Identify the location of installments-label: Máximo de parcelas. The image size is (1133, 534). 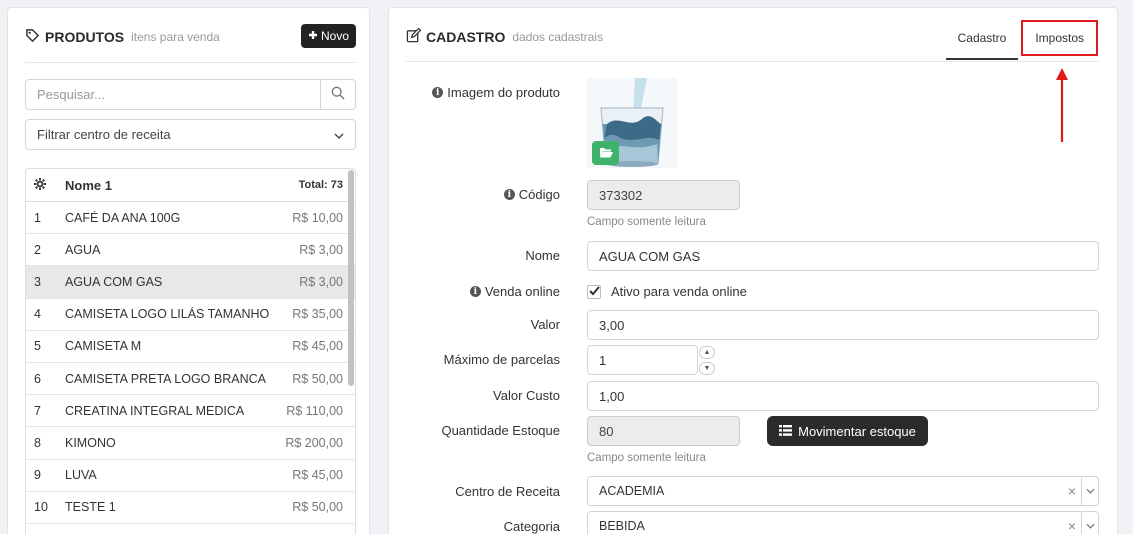
(501, 359).